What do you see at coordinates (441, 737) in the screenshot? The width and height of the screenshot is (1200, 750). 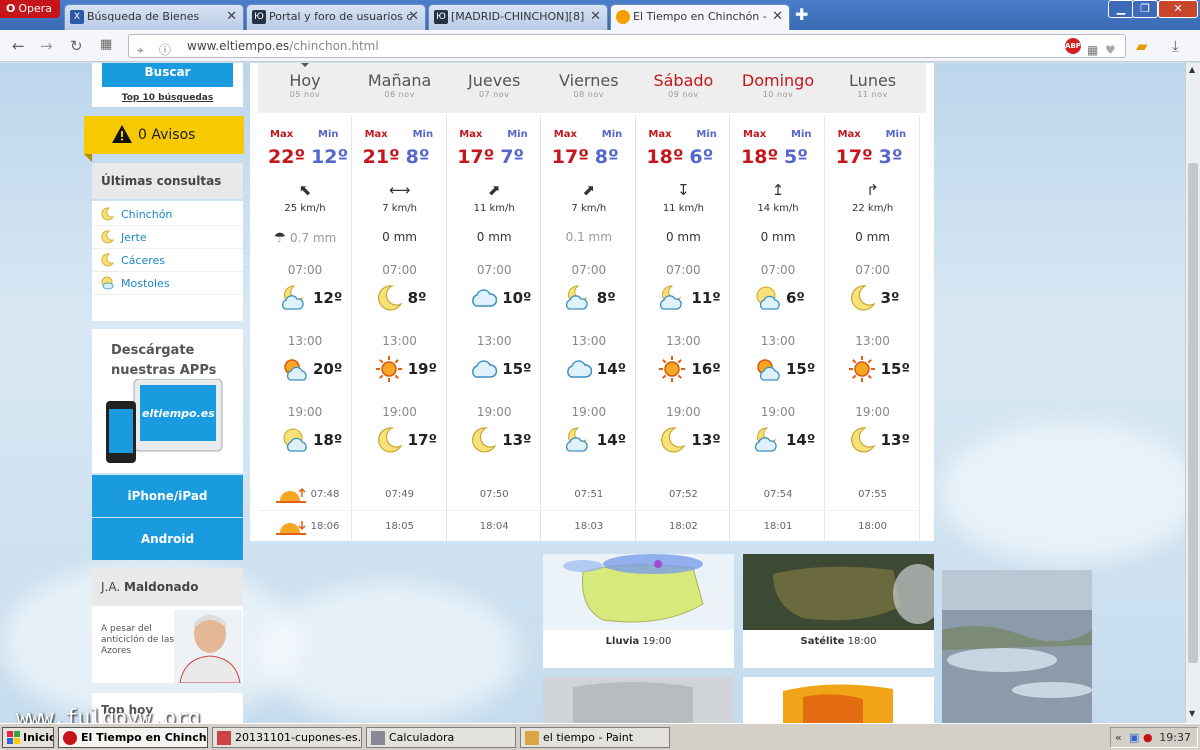 I see `taskbar-item-calculadora: Calculadora` at bounding box center [441, 737].